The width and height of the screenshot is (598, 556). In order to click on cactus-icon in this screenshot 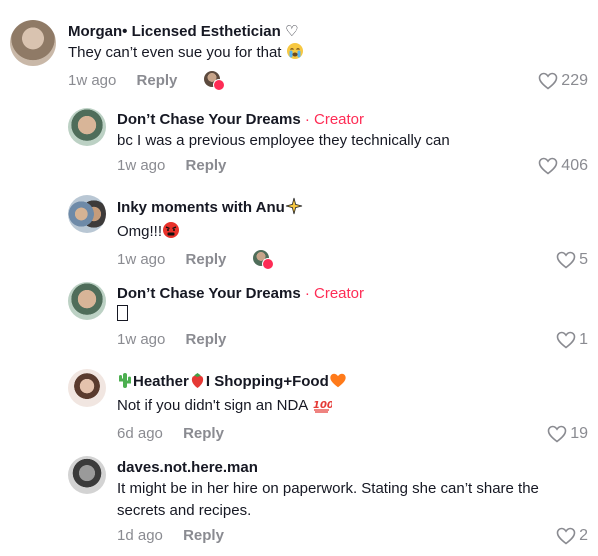, I will do `click(125, 383)`.